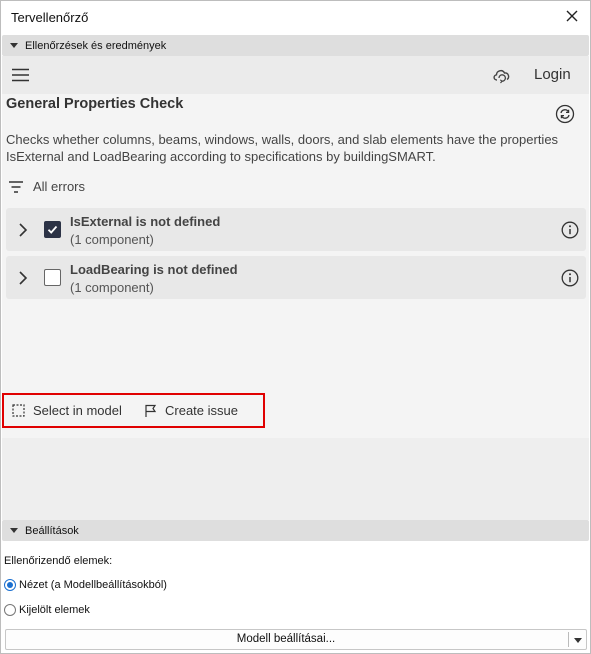  I want to click on radio-label: Kijelölt elemek, so click(54, 610).